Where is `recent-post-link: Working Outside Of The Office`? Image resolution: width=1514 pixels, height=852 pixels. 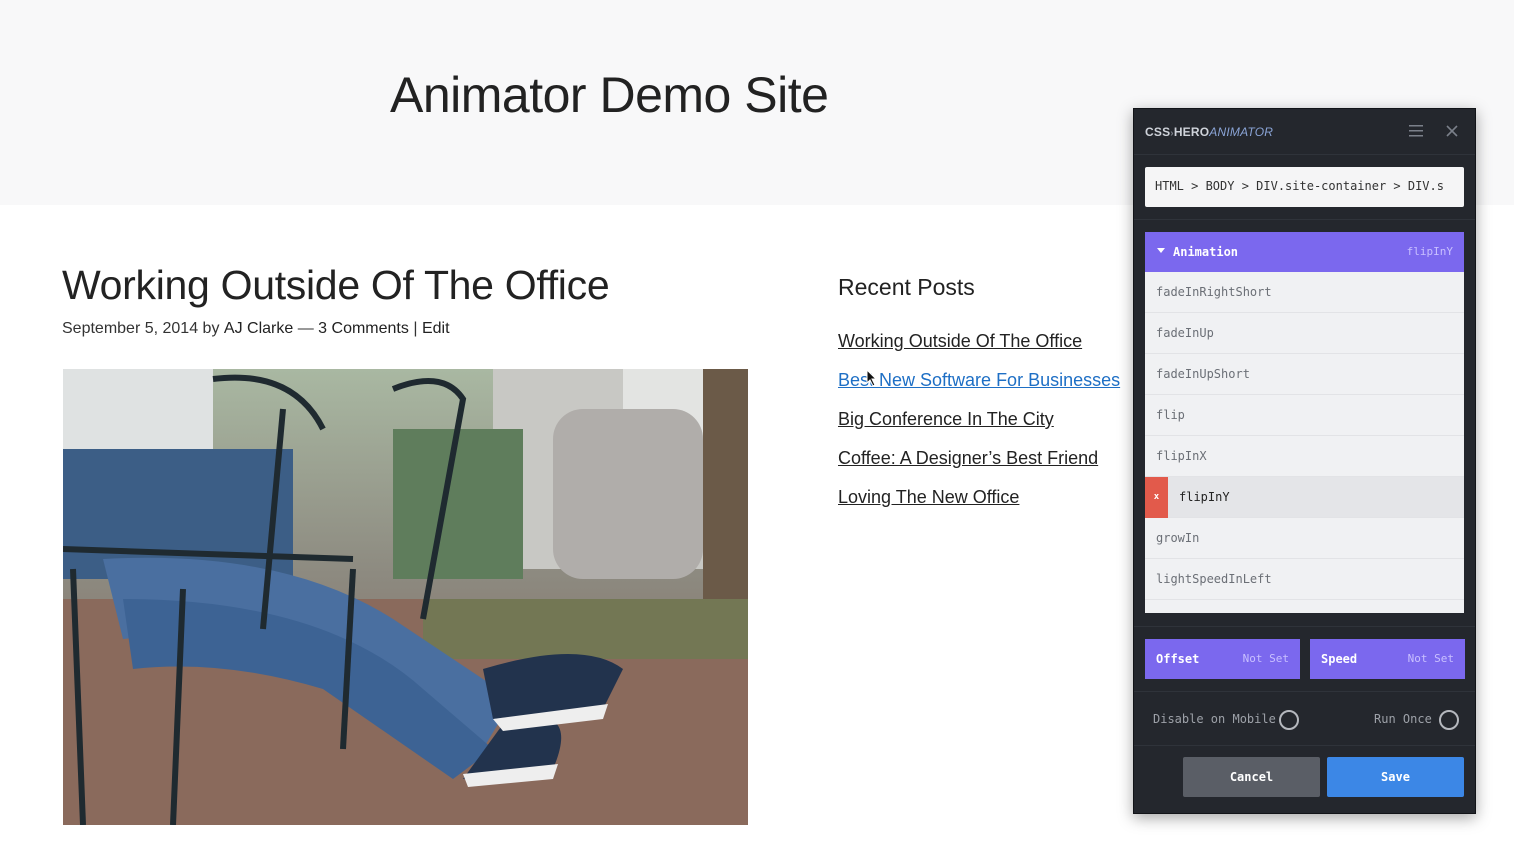
recent-post-link: Working Outside Of The Office is located at coordinates (960, 341).